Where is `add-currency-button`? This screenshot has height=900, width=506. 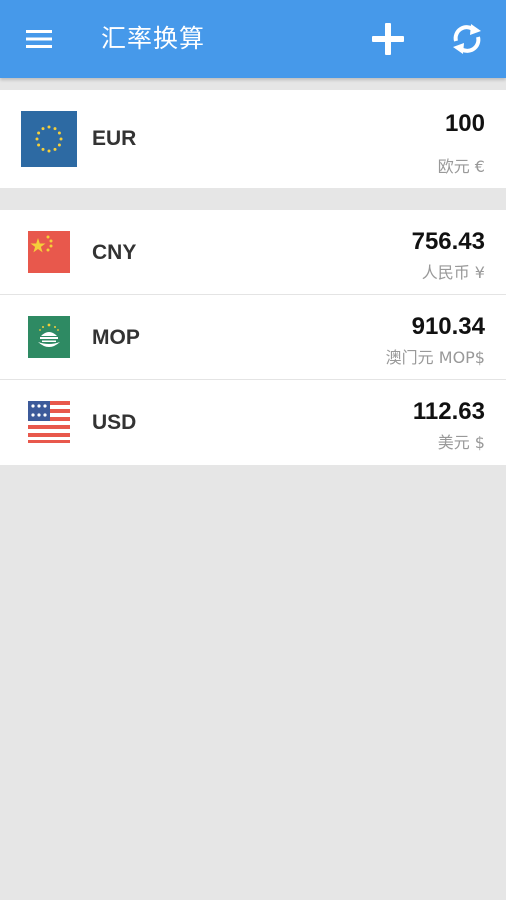 add-currency-button is located at coordinates (388, 39).